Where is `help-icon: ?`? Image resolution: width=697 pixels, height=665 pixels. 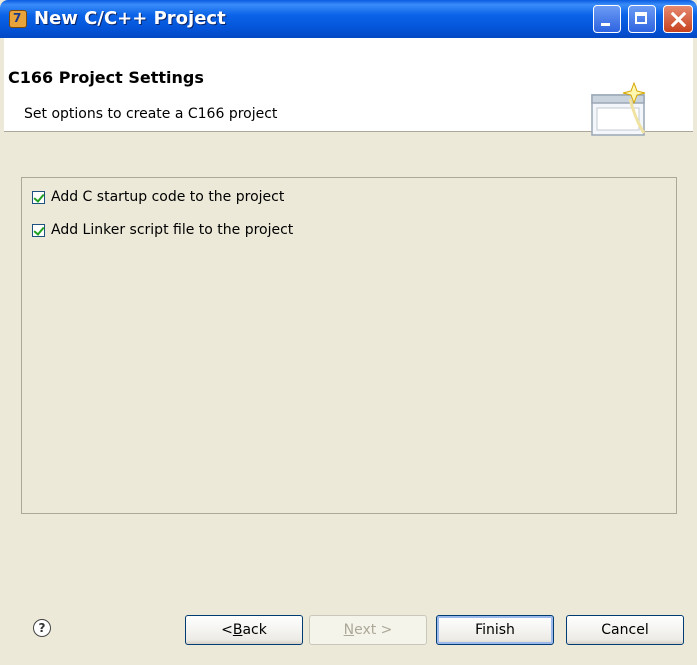
help-icon: ? is located at coordinates (42, 628).